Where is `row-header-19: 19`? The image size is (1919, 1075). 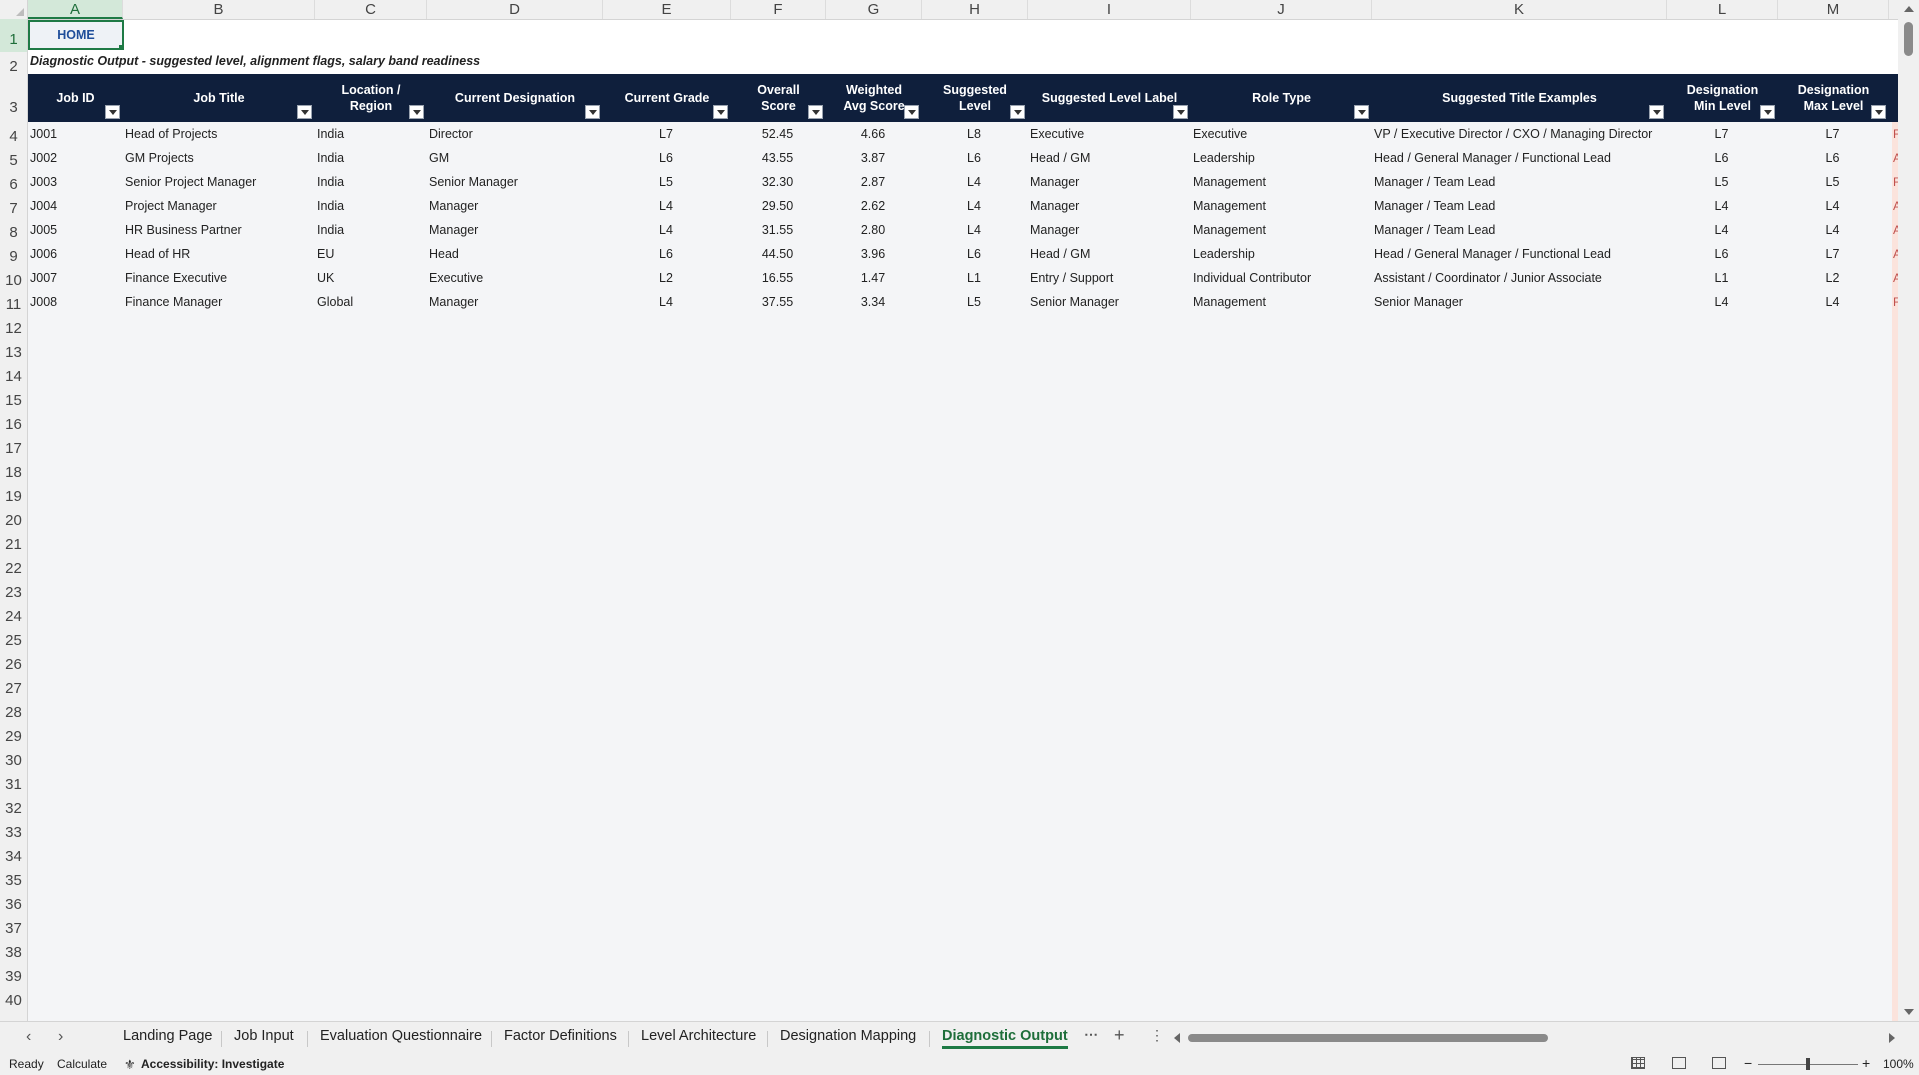 row-header-19: 19 is located at coordinates (13, 493).